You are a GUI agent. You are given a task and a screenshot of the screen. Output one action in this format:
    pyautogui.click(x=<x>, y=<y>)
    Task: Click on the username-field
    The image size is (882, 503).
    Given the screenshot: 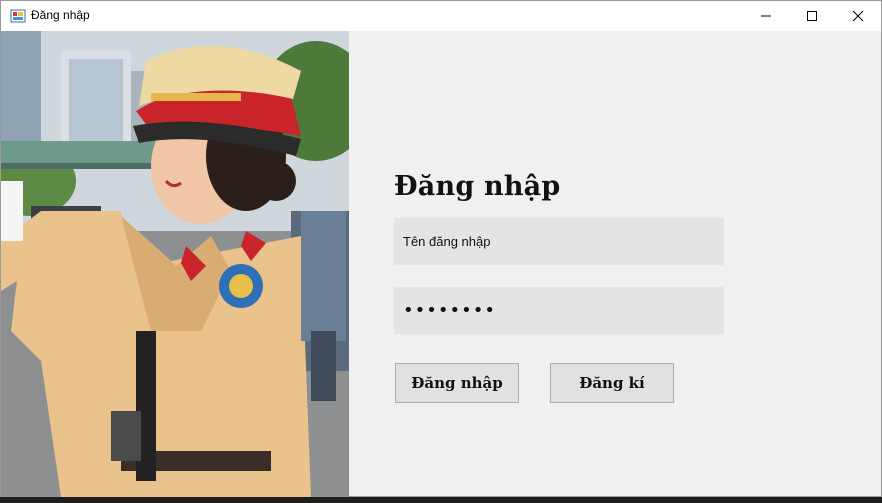 What is the action you would take?
    pyautogui.click(x=559, y=241)
    